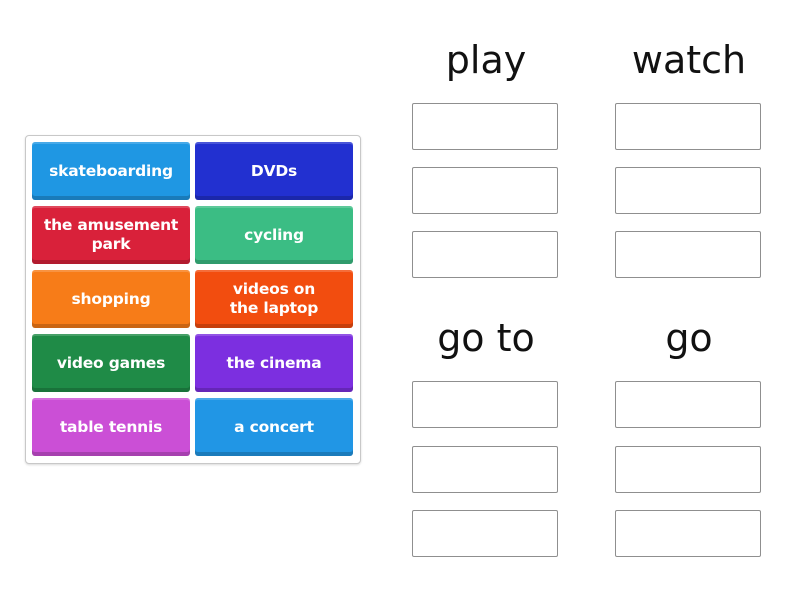  I want to click on group-title-play: play, so click(486, 60).